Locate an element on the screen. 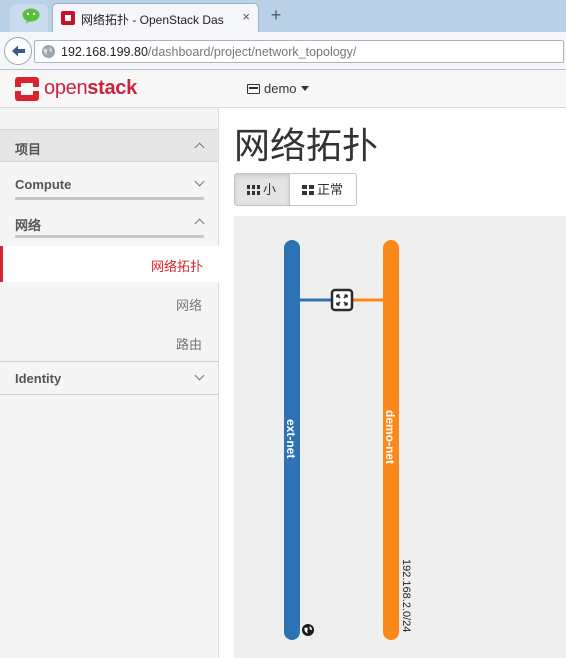 This screenshot has height=658, width=566. browser-tab-active: 网络拓扑 - OpenStack Das × is located at coordinates (155, 17).